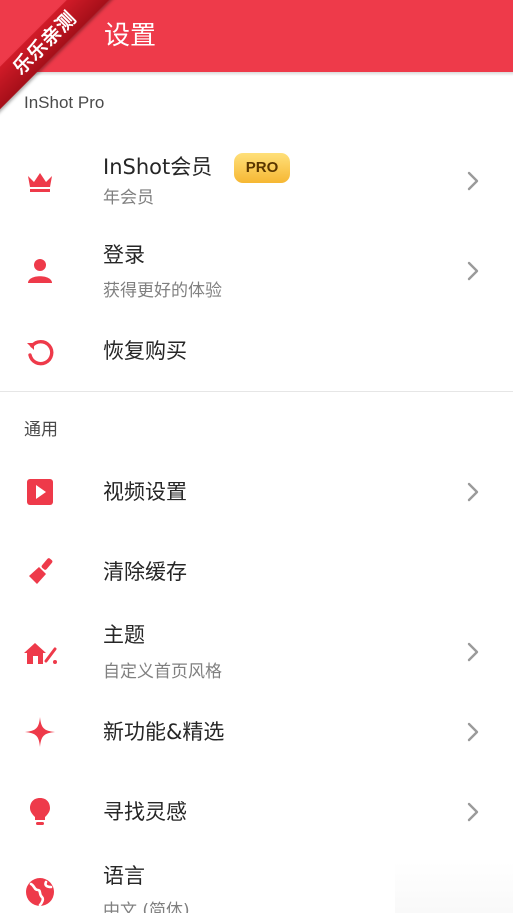 The height and width of the screenshot is (913, 513). I want to click on settings-item-new-features: 新功能&精选, so click(256, 732).